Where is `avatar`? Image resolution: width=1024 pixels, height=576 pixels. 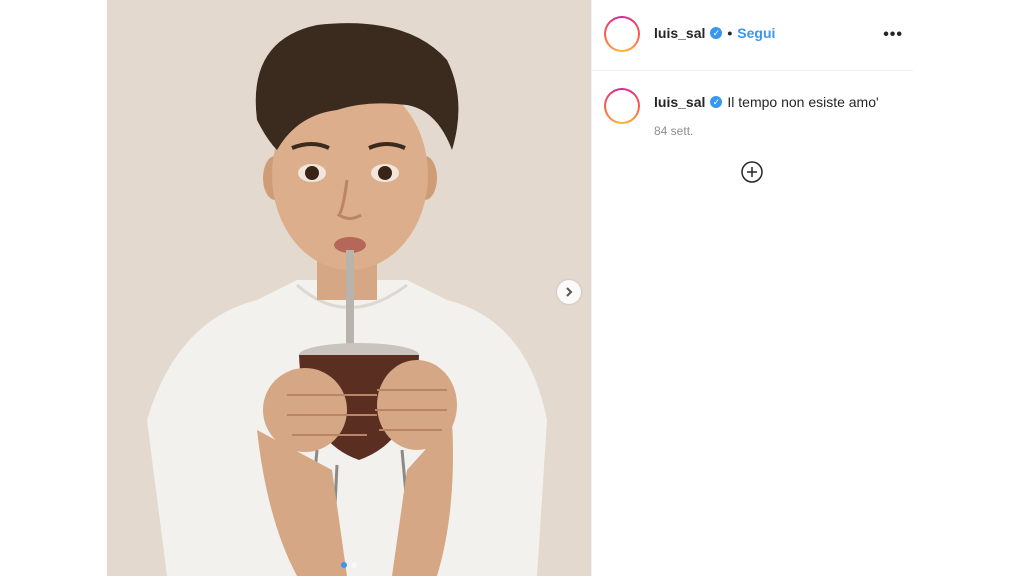 avatar is located at coordinates (622, 34).